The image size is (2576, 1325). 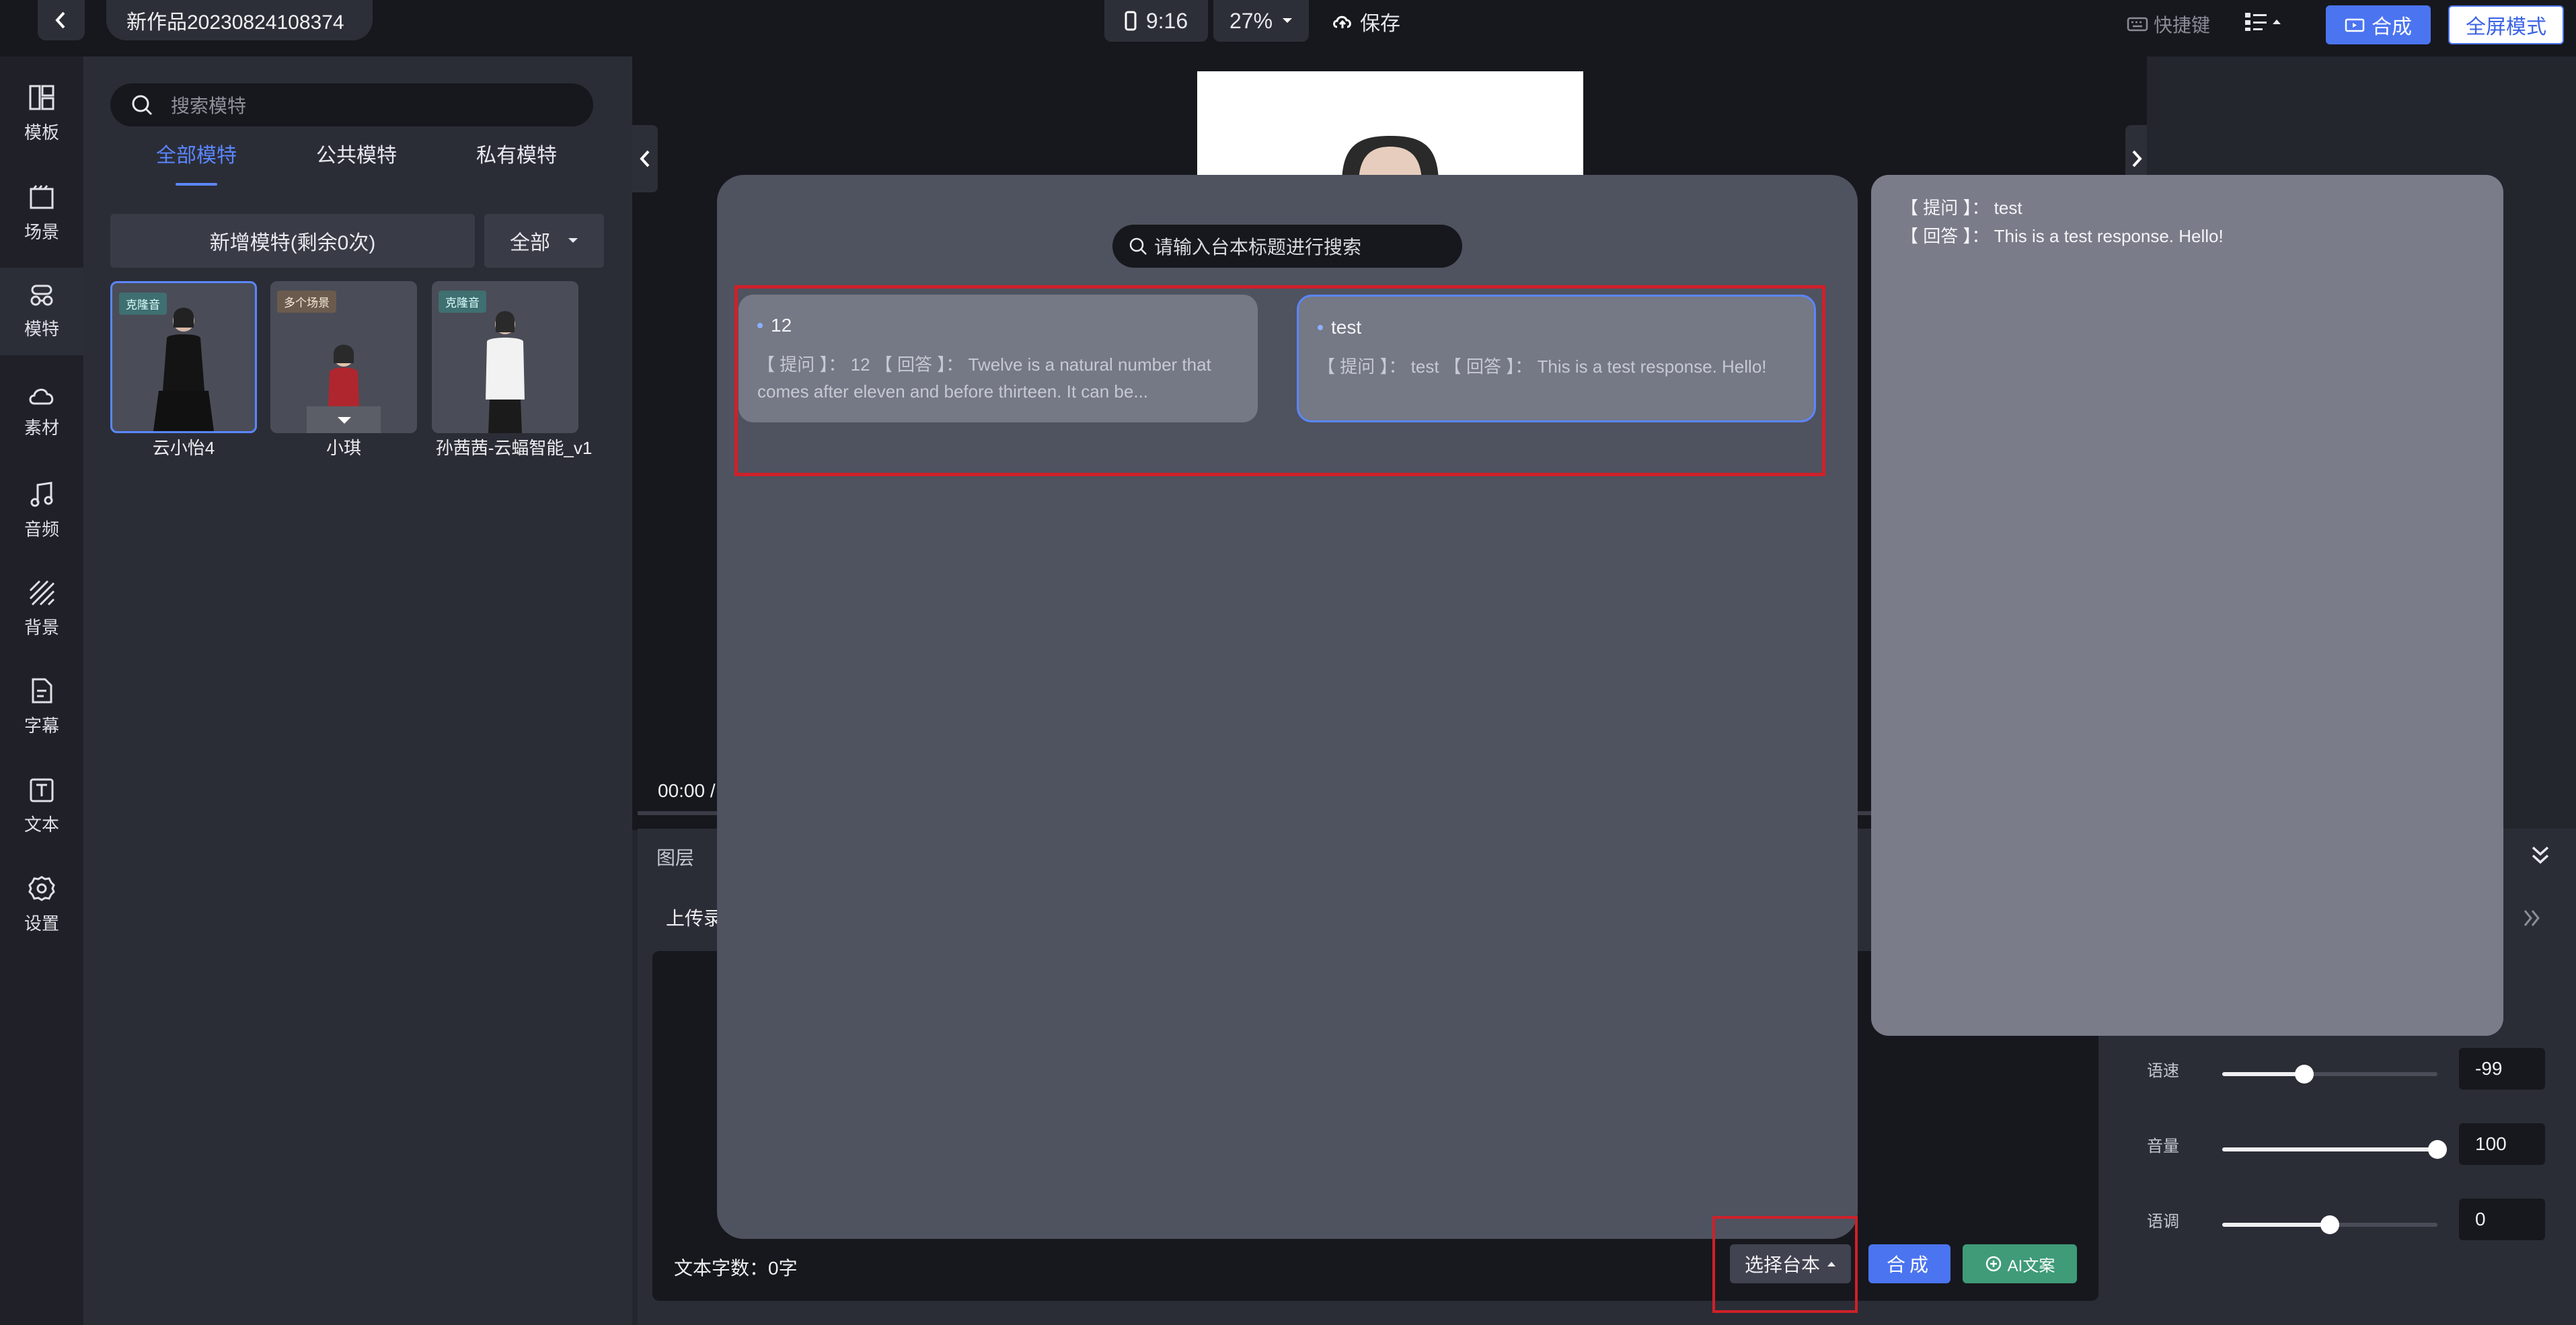 What do you see at coordinates (2031, 1265) in the screenshot?
I see `ai-copy-label: AI文案` at bounding box center [2031, 1265].